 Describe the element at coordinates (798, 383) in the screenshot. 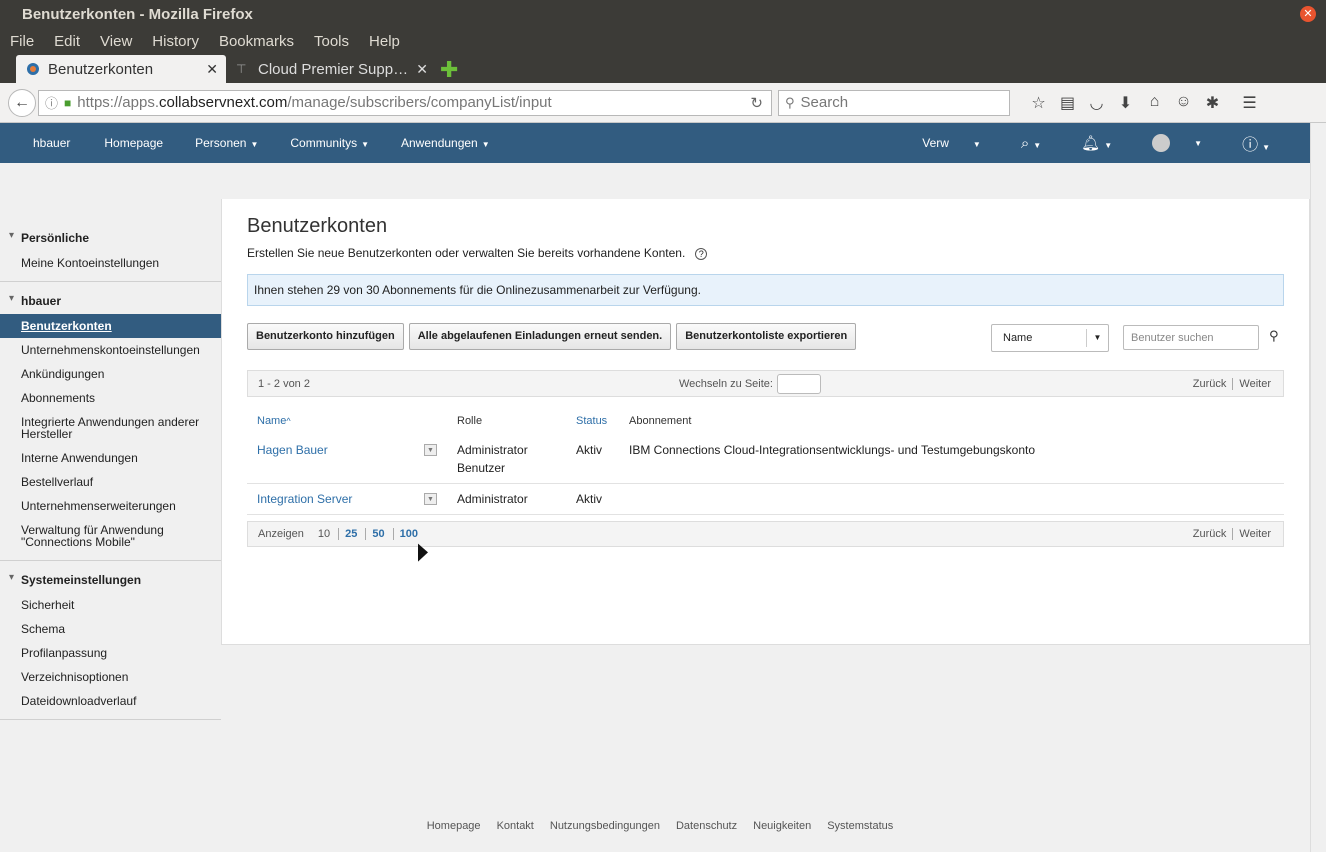

I see `goto-page-input` at that location.